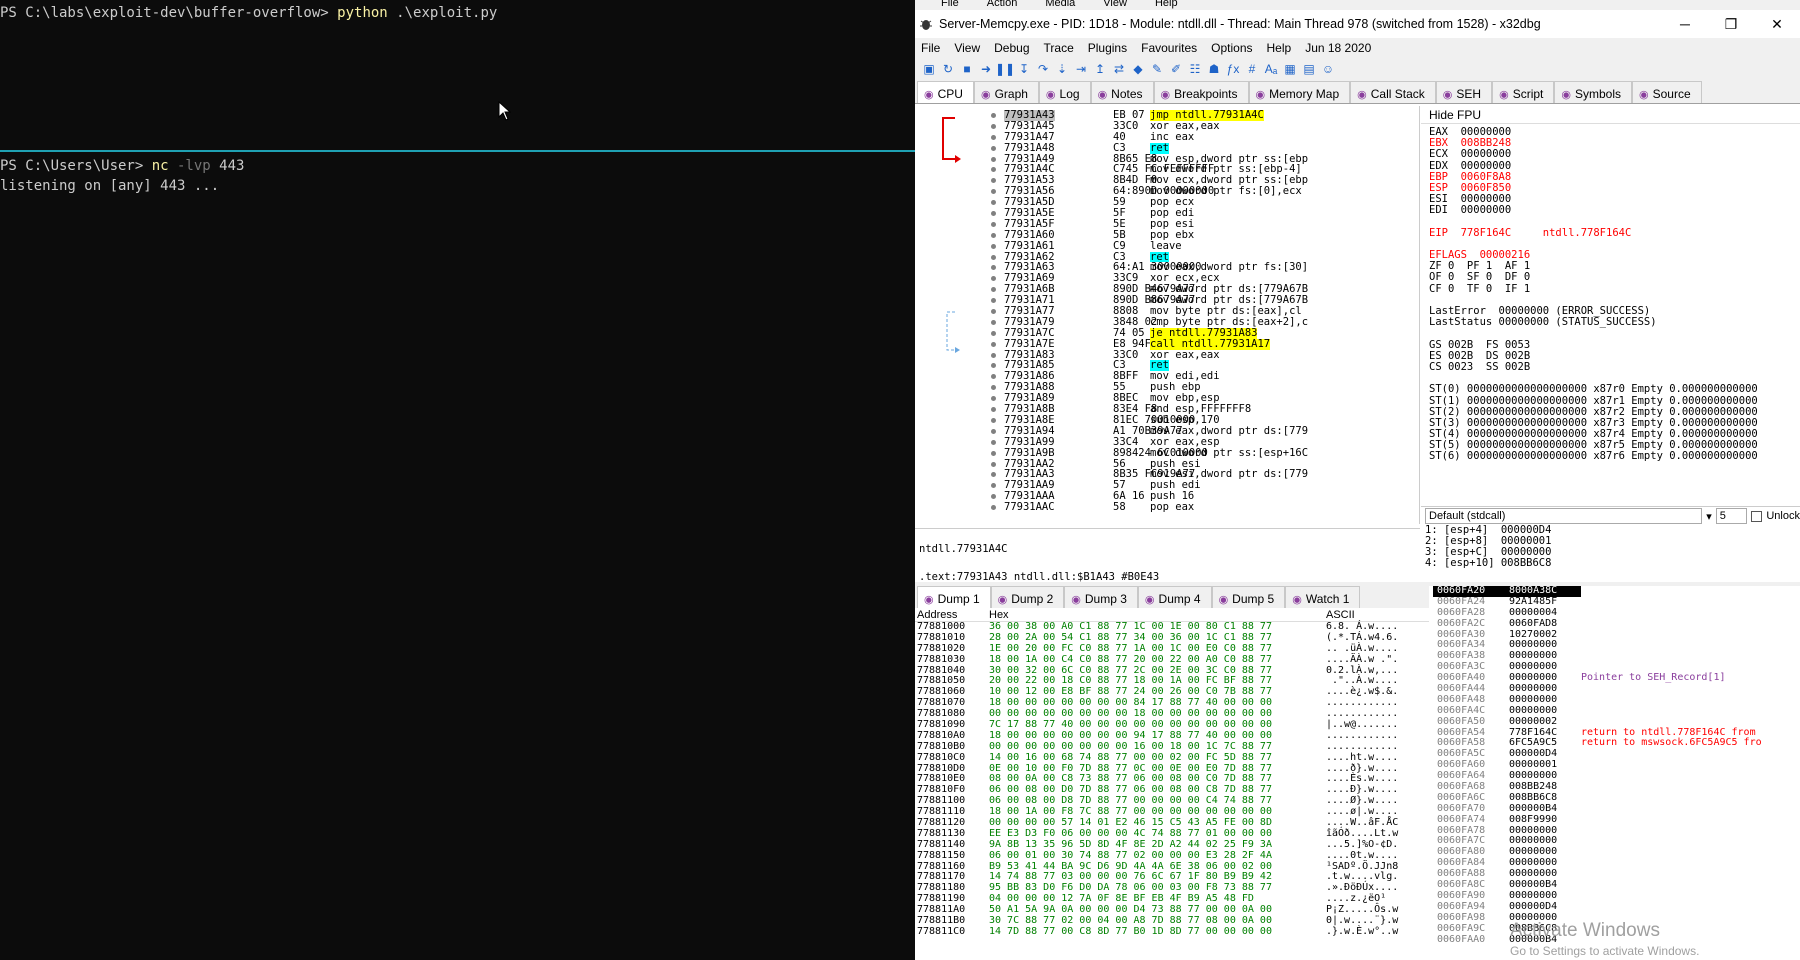 This screenshot has width=1800, height=960. Describe the element at coordinates (1464, 92) in the screenshot. I see `tab-seh: ◉ SEH` at that location.